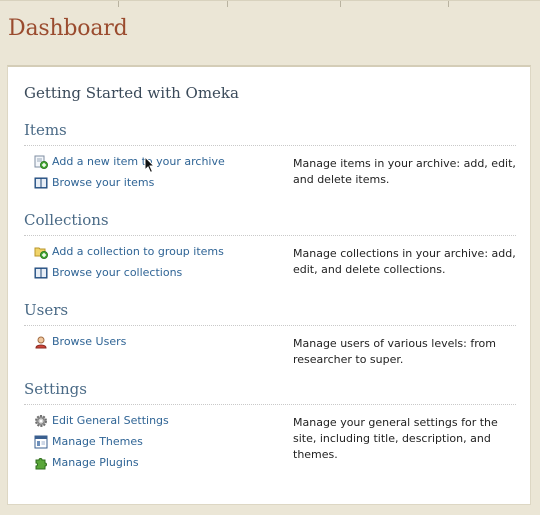 This screenshot has width=540, height=515. Describe the element at coordinates (270, 313) in the screenshot. I see `section-heading-users: Users` at that location.